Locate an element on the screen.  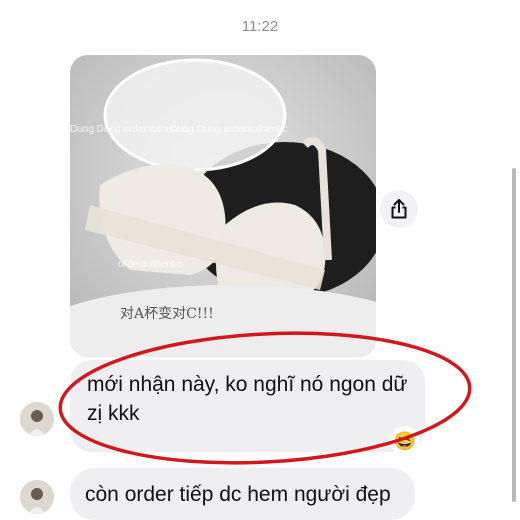
laughing-emoji-icon: 😆 is located at coordinates (405, 440).